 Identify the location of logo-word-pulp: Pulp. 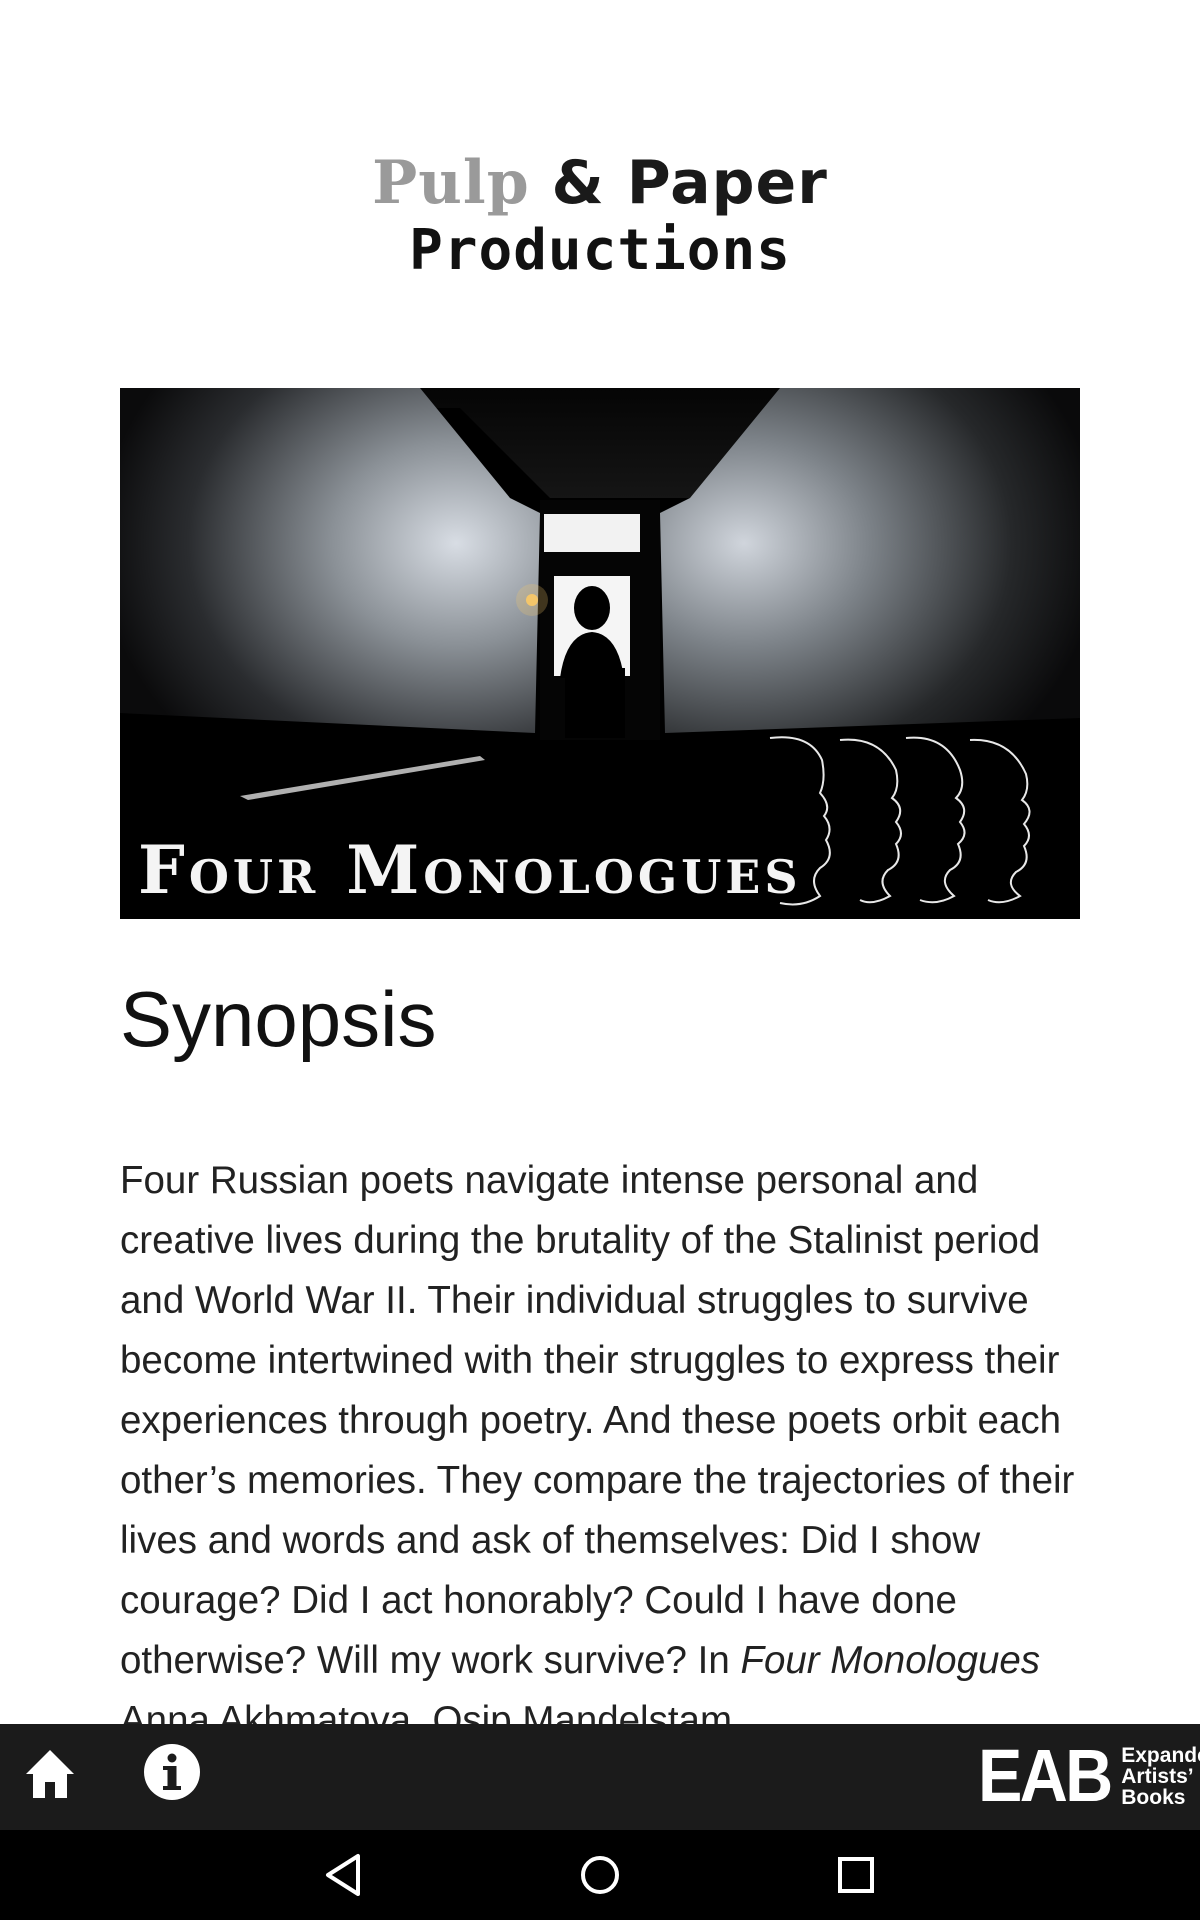
(451, 183).